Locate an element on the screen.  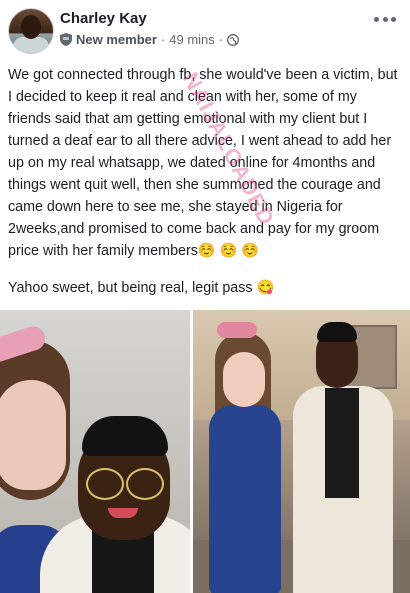
author-name: Charley Kay is located at coordinates (103, 18).